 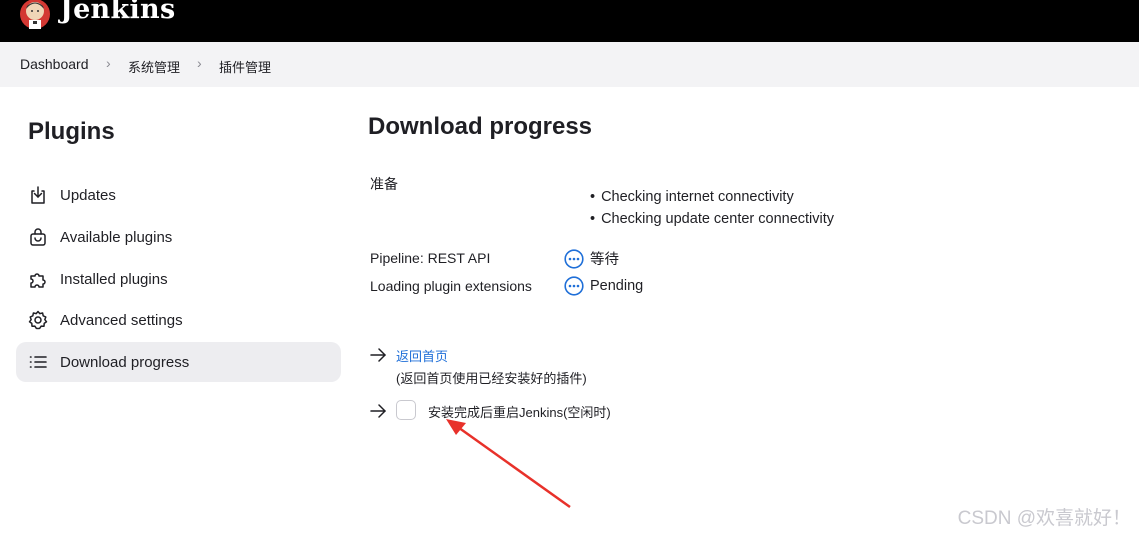 What do you see at coordinates (121, 320) in the screenshot?
I see `sidebar-item-label: Advanced settings` at bounding box center [121, 320].